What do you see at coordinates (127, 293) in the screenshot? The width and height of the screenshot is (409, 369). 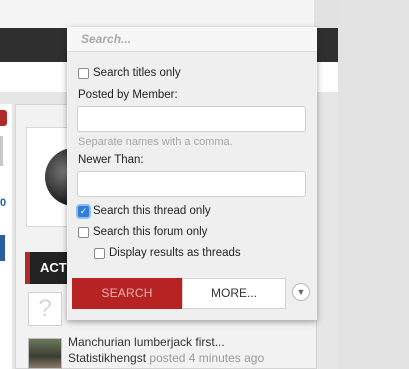 I see `search-button: SEARCH` at bounding box center [127, 293].